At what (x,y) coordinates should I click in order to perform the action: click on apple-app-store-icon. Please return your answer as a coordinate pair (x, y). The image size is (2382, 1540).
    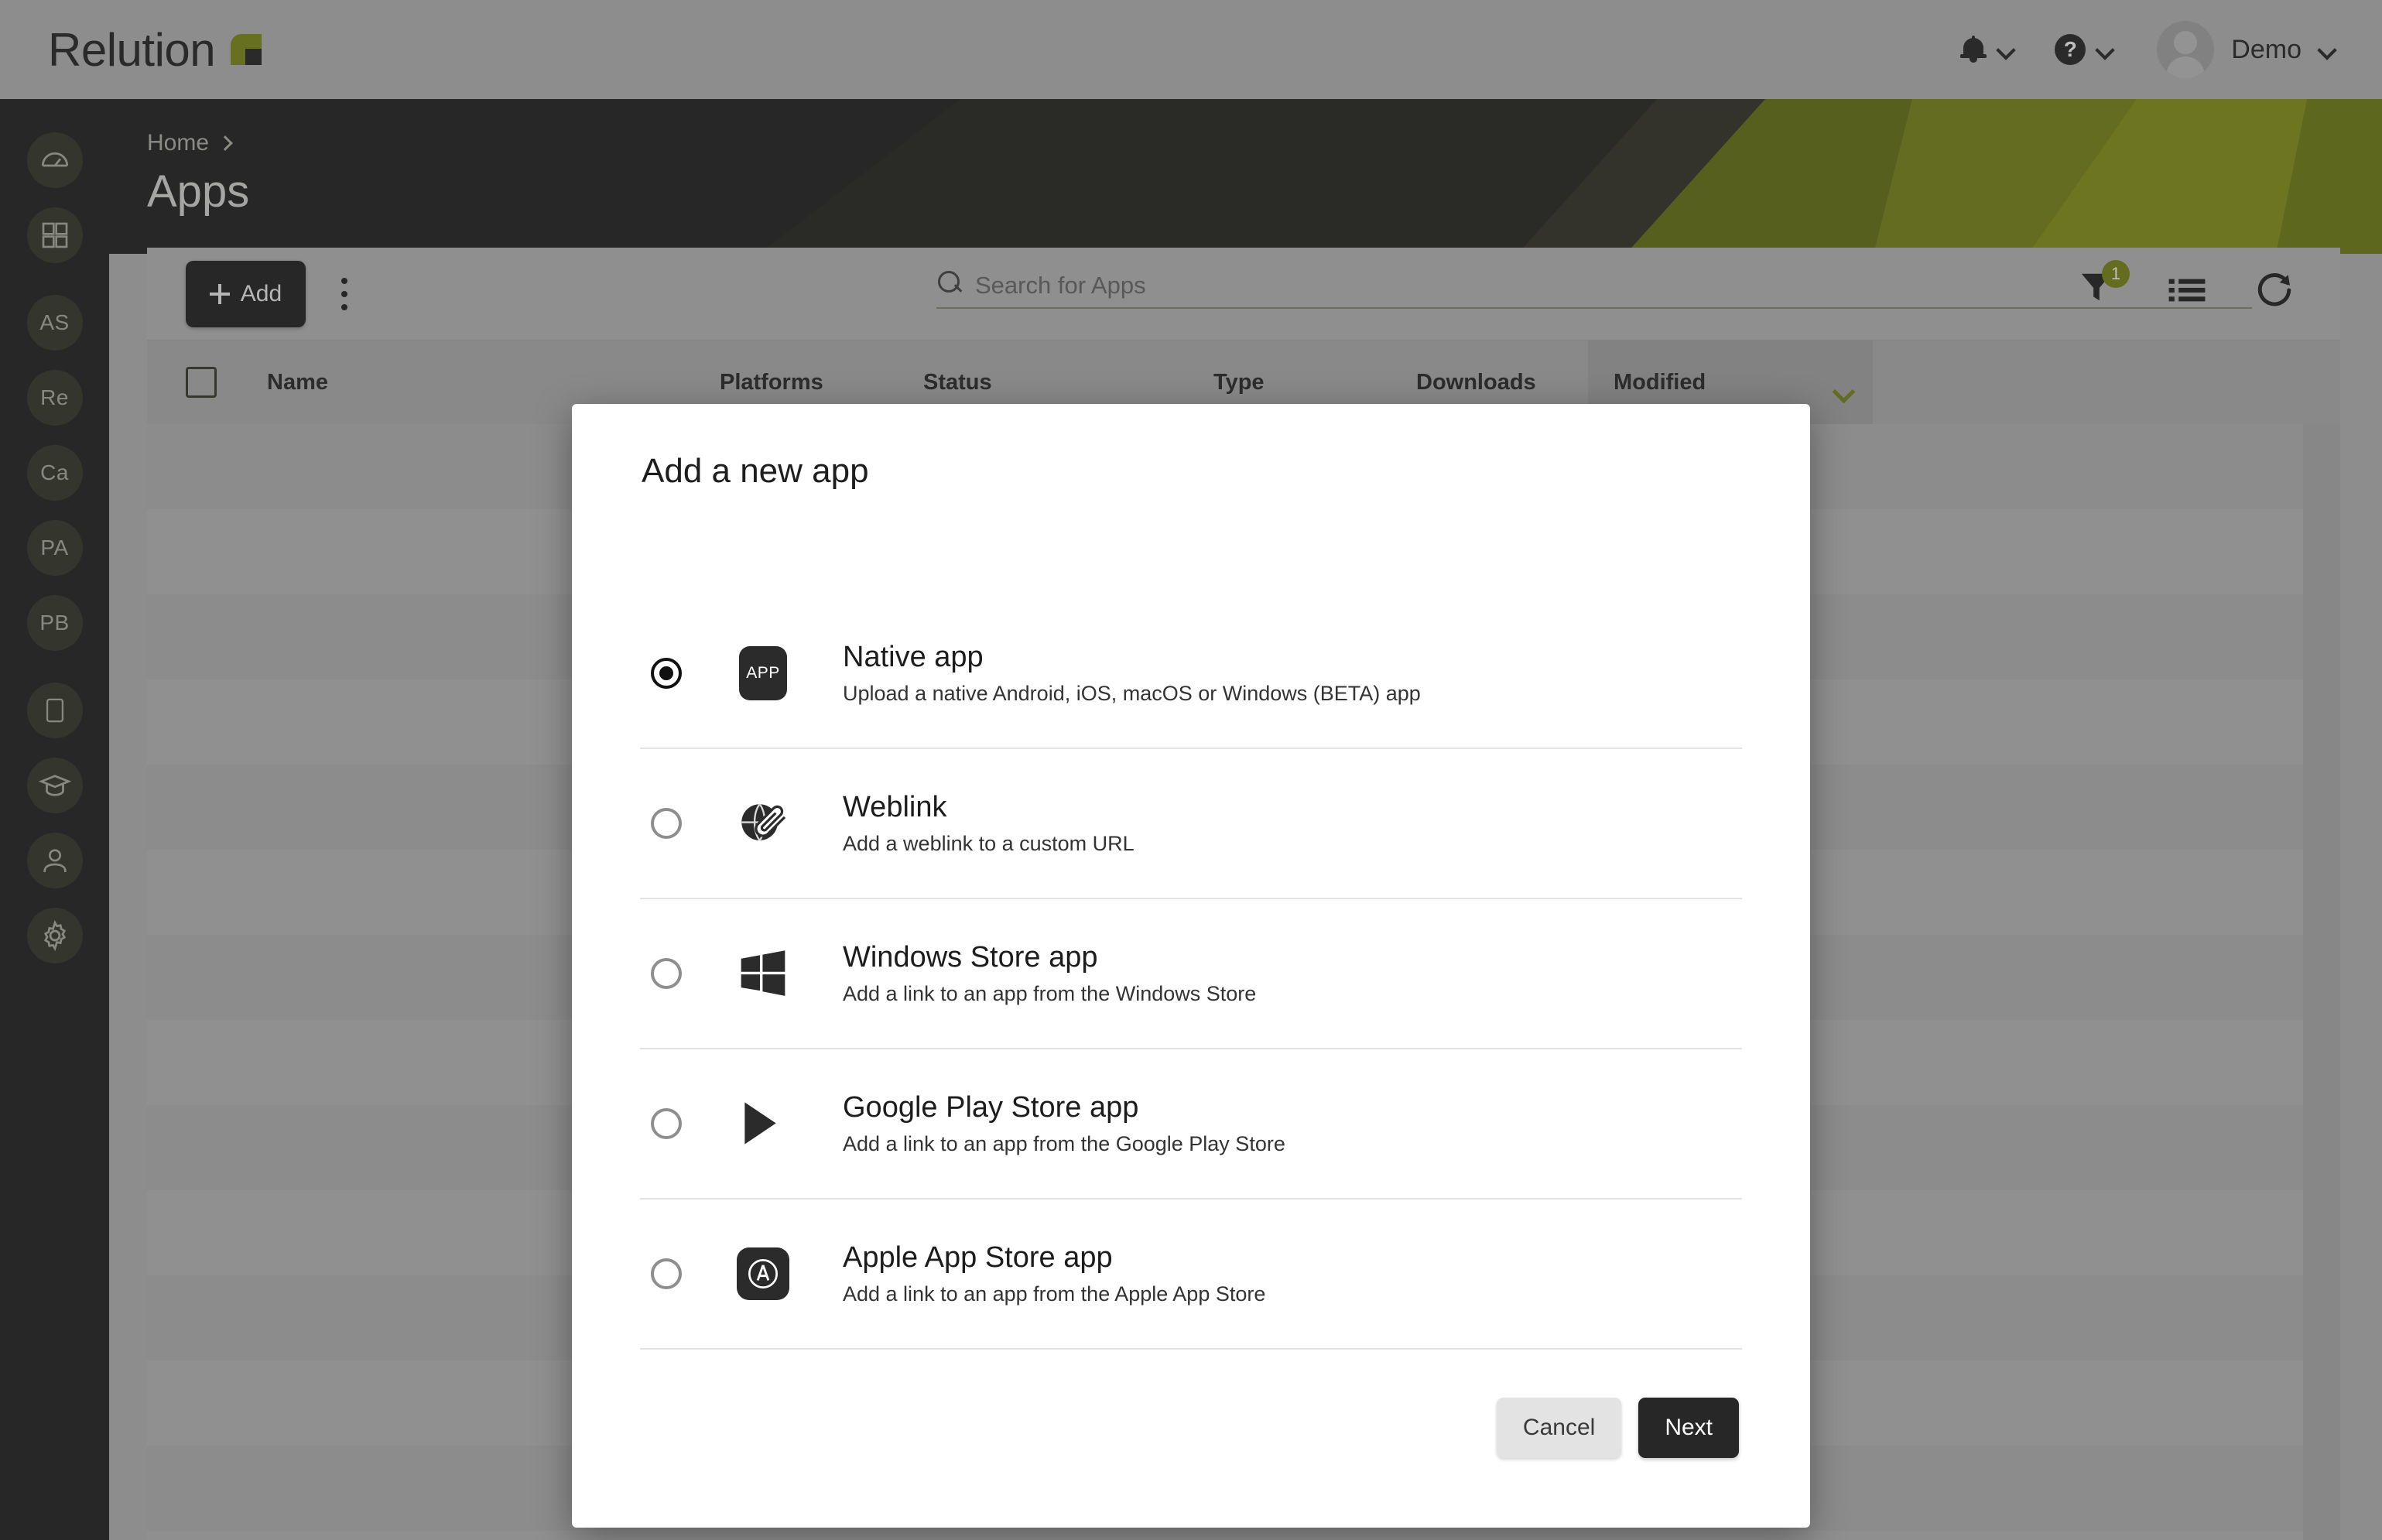
    Looking at the image, I should click on (763, 1274).